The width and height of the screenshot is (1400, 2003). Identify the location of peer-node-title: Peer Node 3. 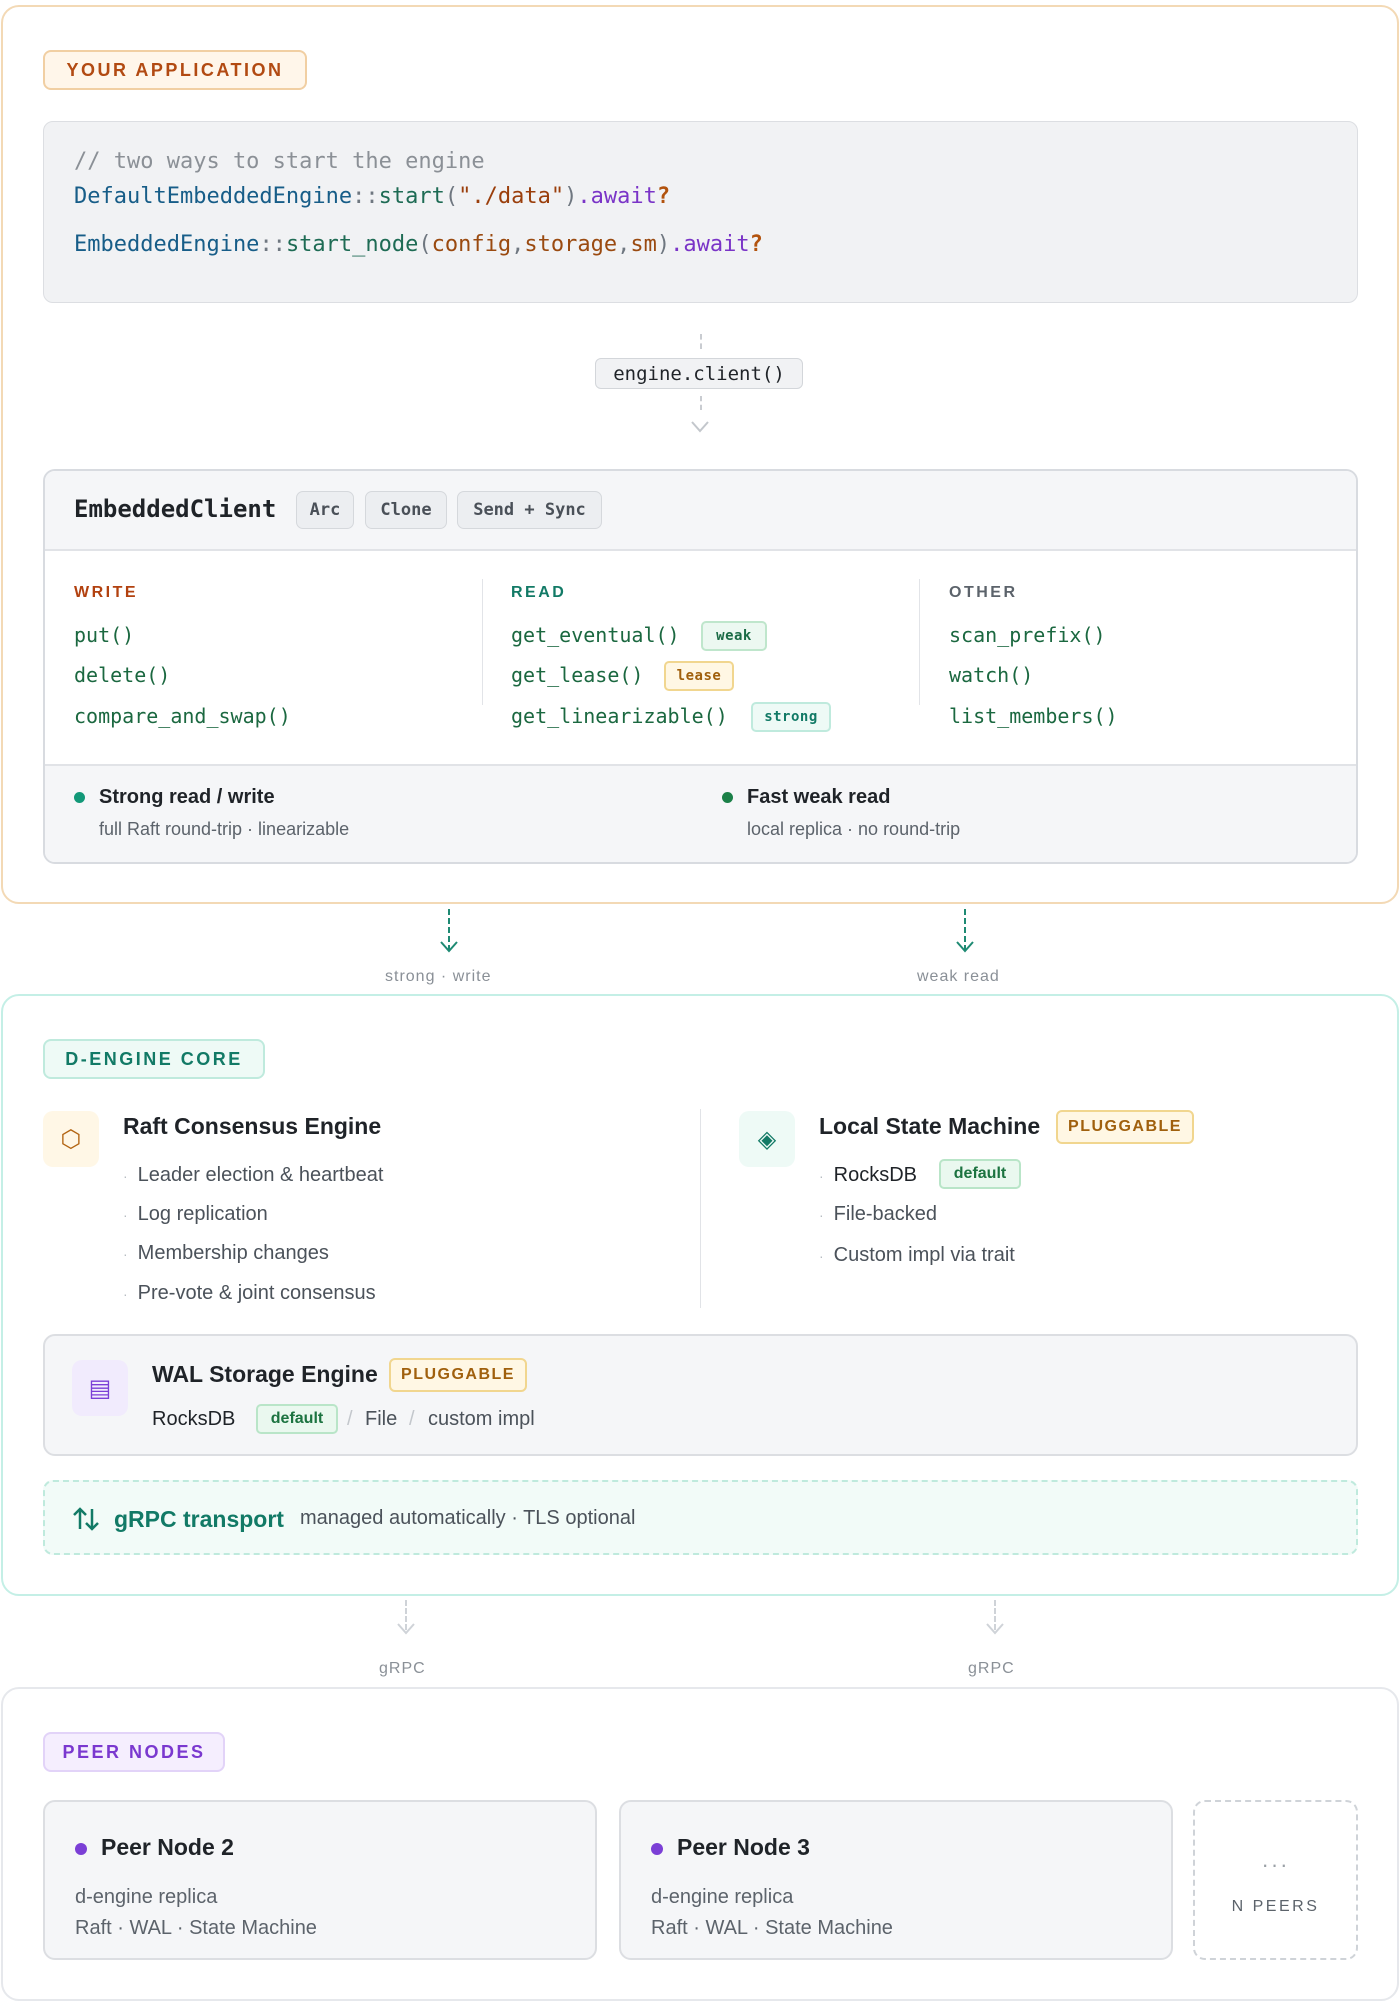
(743, 1847).